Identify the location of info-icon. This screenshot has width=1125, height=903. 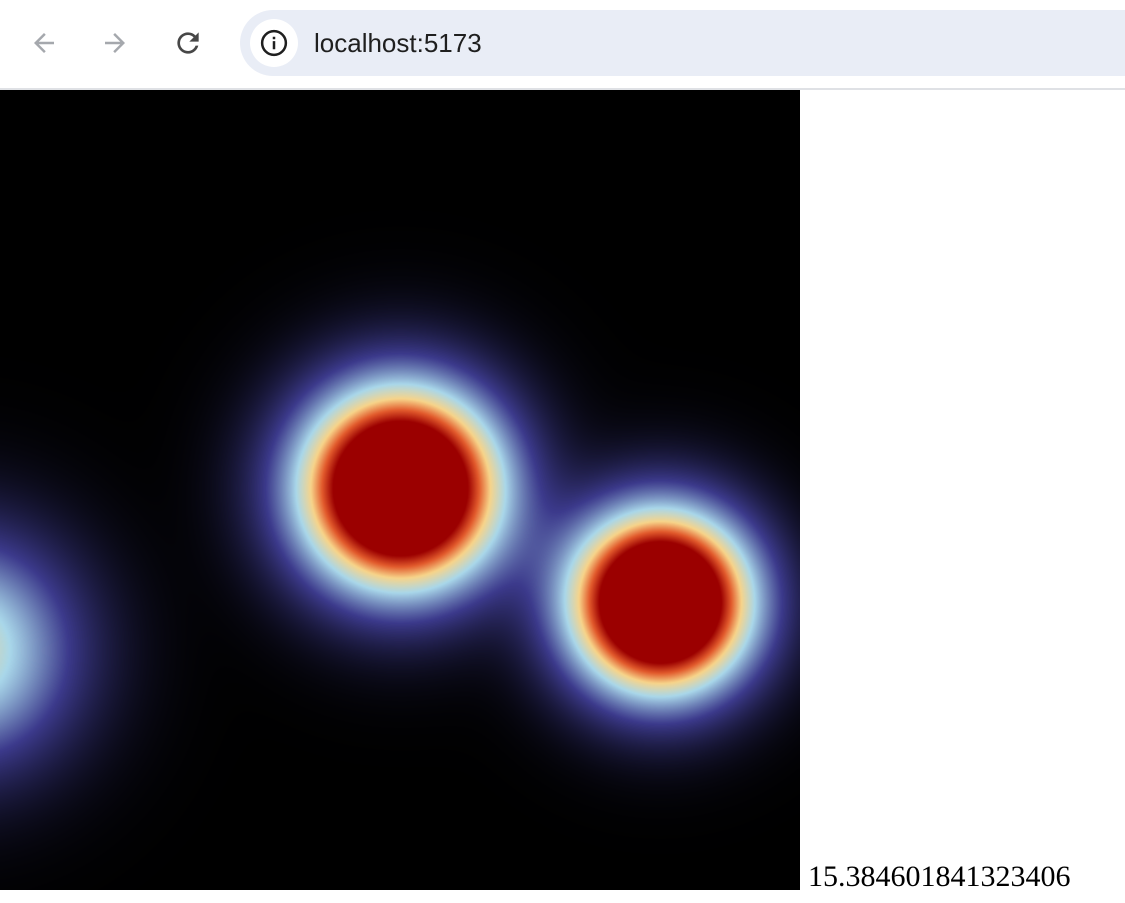
(274, 43).